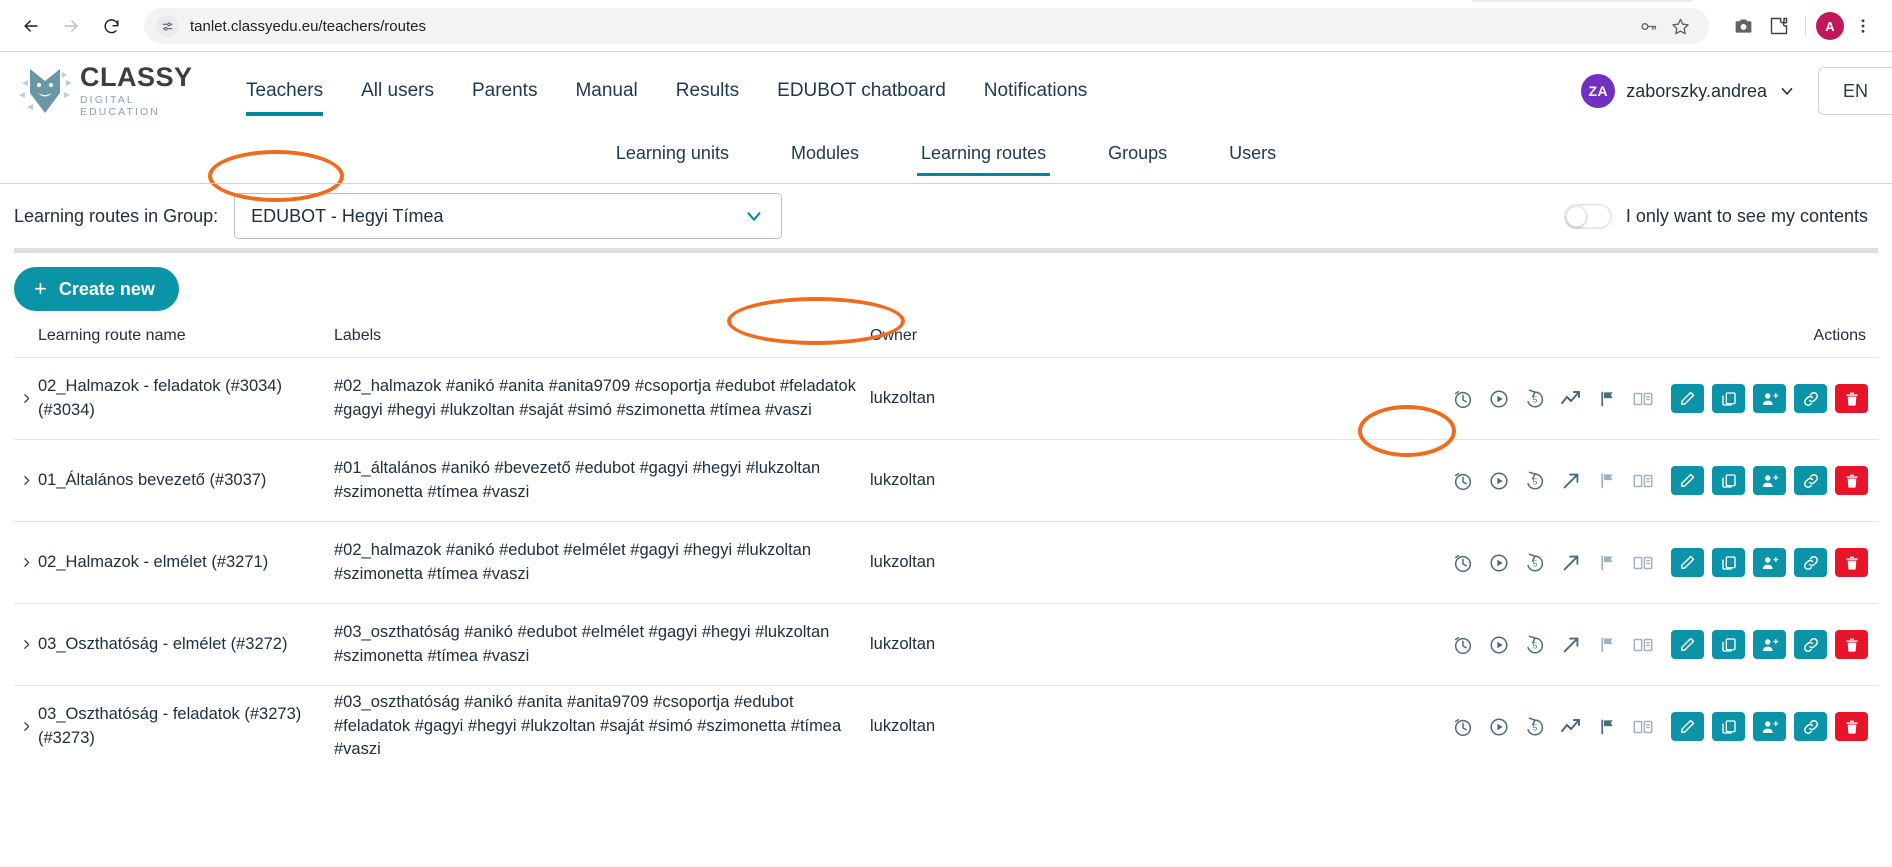 Image resolution: width=1892 pixels, height=867 pixels. Describe the element at coordinates (1252, 156) in the screenshot. I see `tab-users: Users` at that location.